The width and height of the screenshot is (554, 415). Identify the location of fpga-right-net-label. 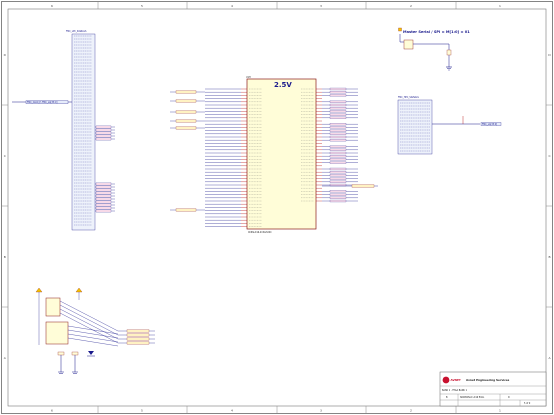
(363, 186).